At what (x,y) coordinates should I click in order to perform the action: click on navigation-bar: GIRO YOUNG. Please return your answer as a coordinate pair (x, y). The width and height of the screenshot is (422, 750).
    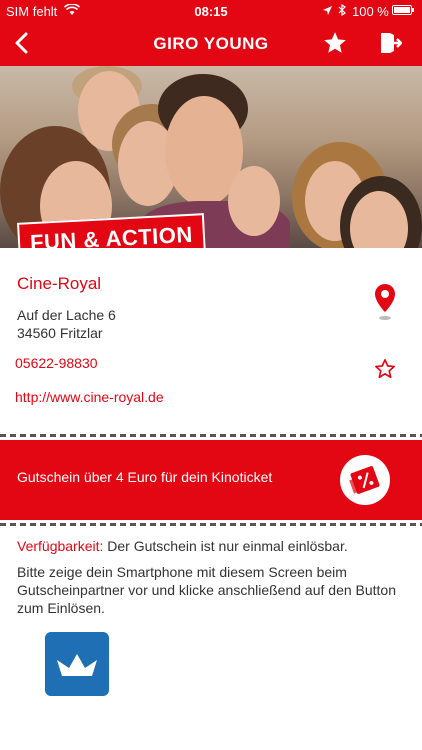
    Looking at the image, I should click on (211, 44).